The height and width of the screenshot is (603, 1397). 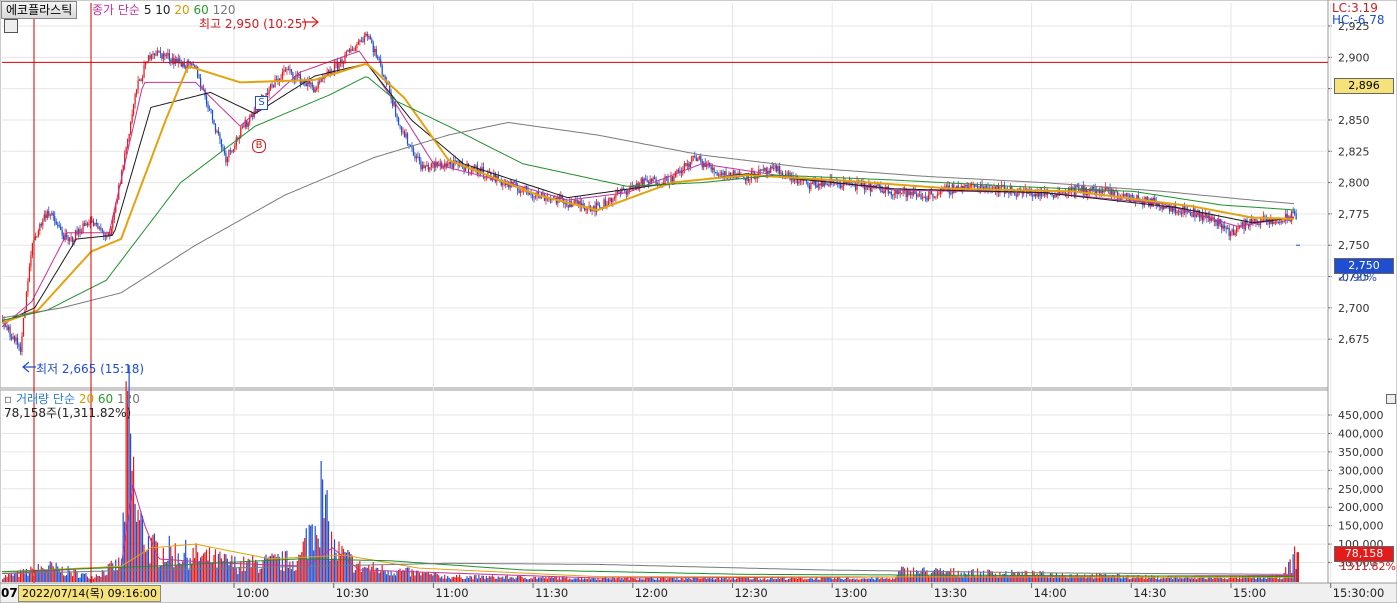 What do you see at coordinates (698, 592) in the screenshot?
I see `x-axis-panel` at bounding box center [698, 592].